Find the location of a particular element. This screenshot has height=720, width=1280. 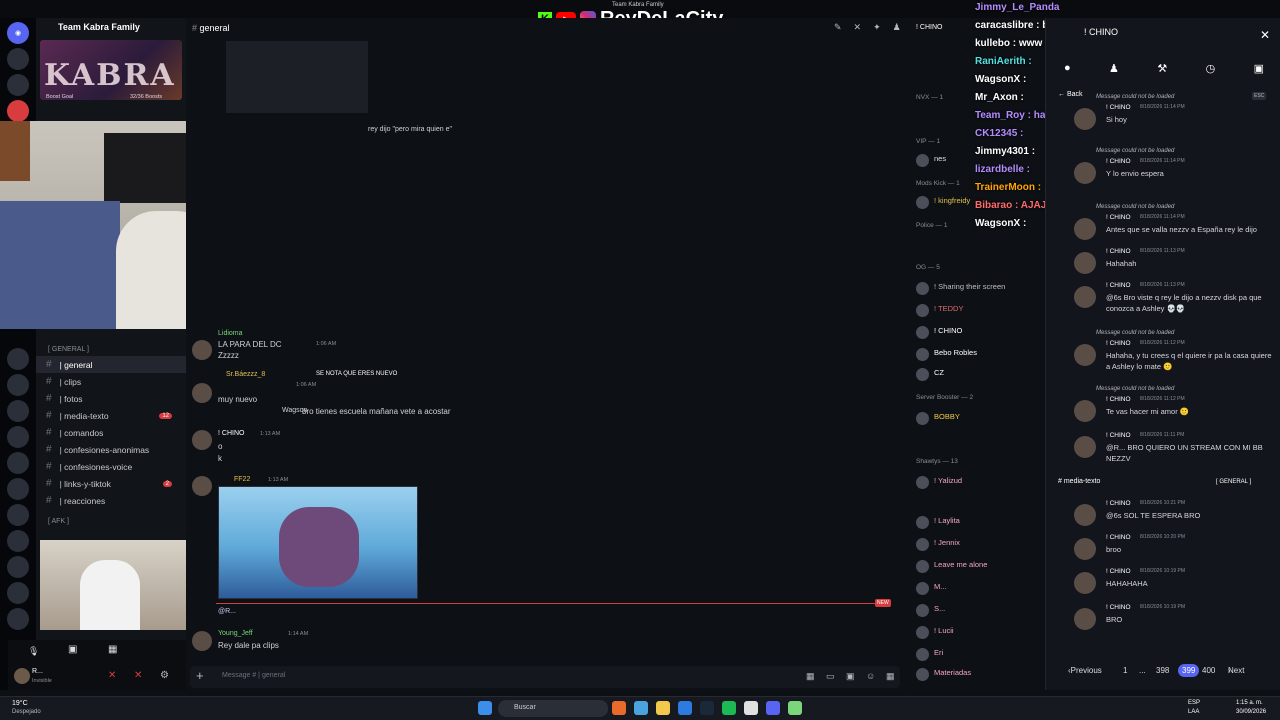

page-398: 398 is located at coordinates (1162, 670).